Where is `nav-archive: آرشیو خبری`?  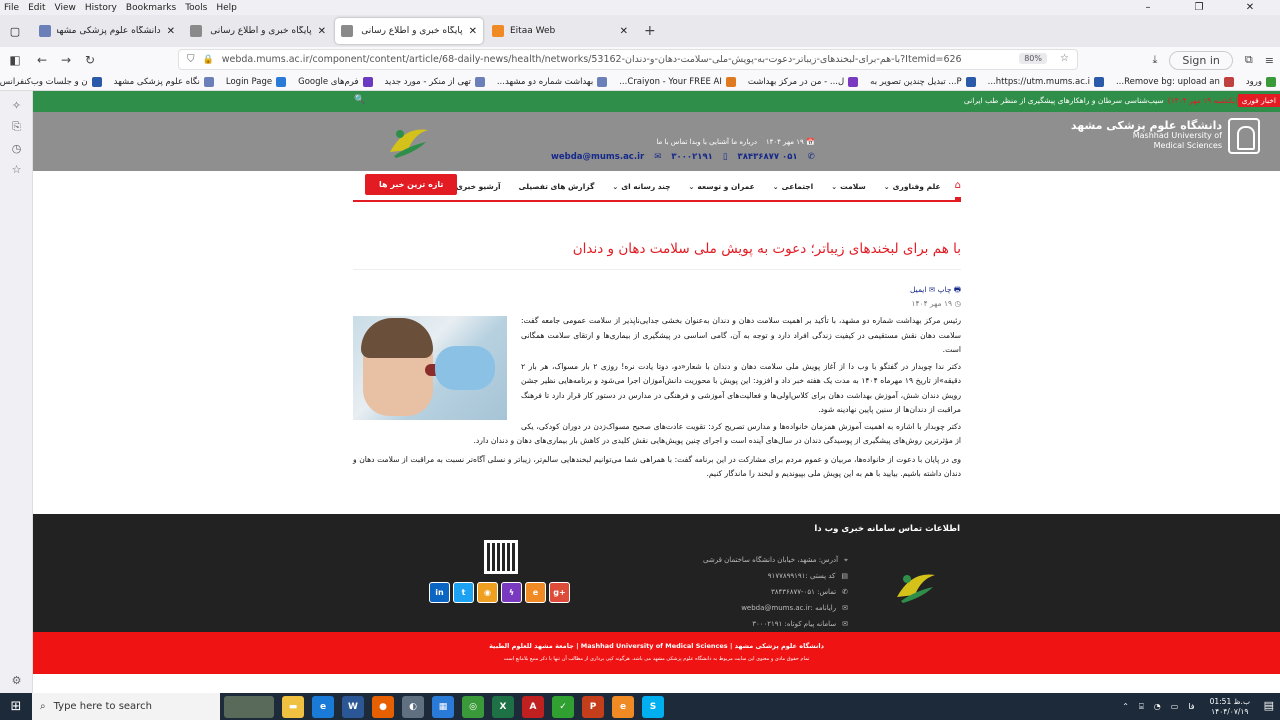 nav-archive: آرشیو خبری is located at coordinates (478, 186).